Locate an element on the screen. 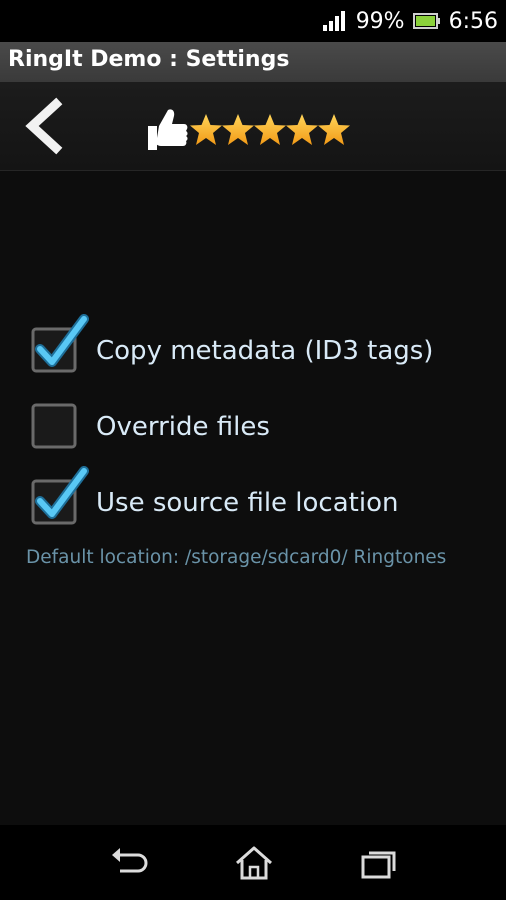 The width and height of the screenshot is (506, 900). override-files-checkbox is located at coordinates (54, 427).